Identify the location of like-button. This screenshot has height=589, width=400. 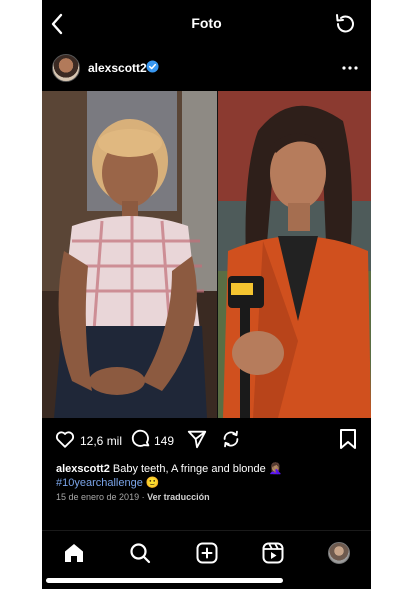
(65, 440).